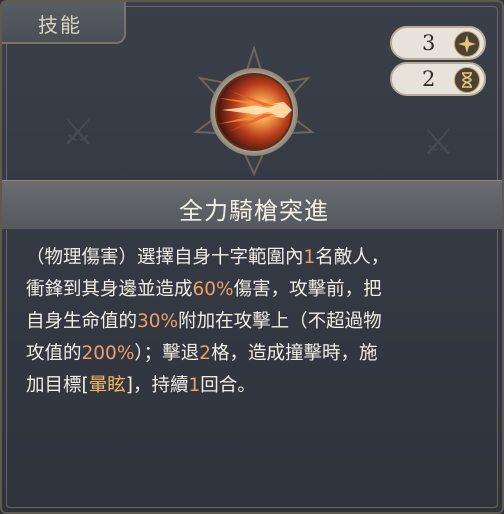 The width and height of the screenshot is (504, 514). I want to click on star-icon, so click(467, 44).